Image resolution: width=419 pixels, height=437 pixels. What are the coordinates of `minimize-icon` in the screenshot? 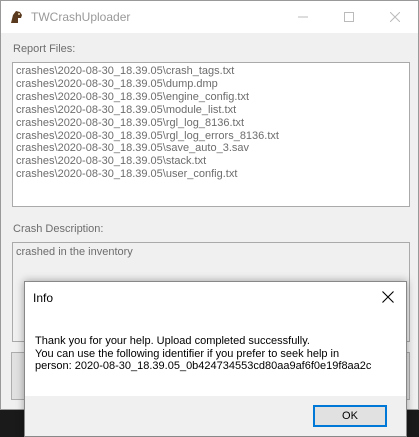 It's located at (303, 17).